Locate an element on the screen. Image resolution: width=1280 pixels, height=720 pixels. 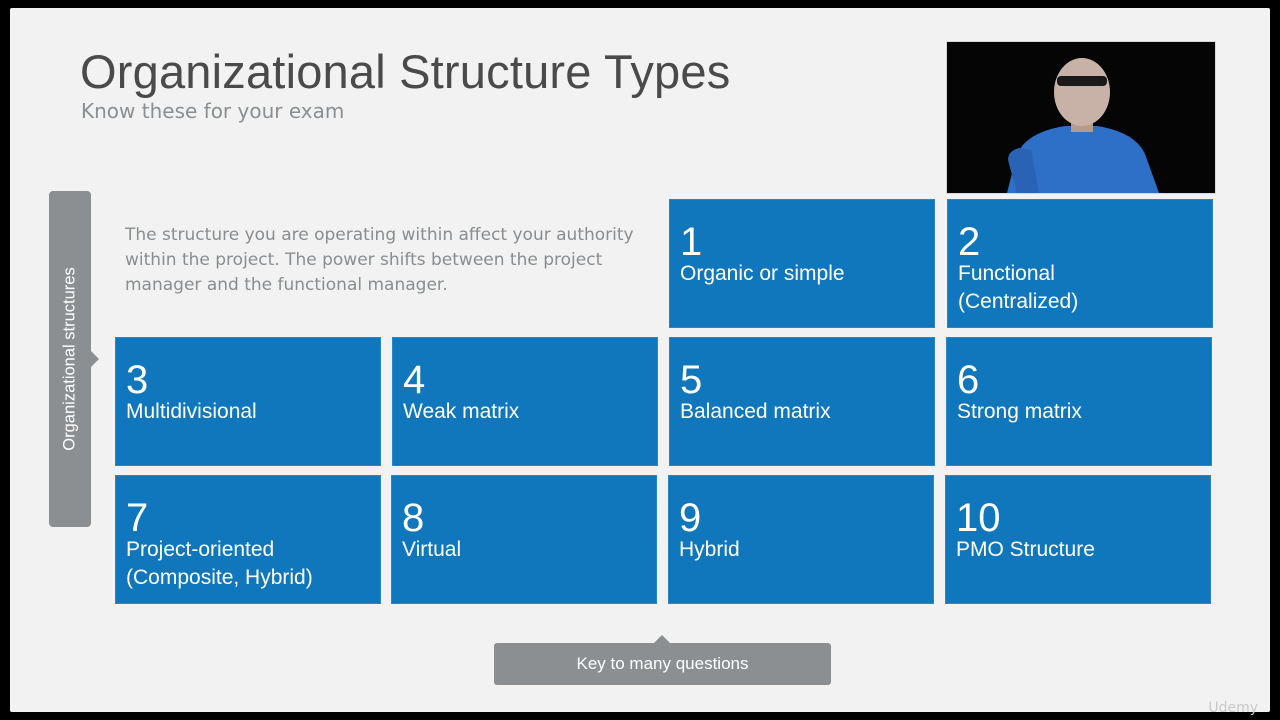
structure-tile-9: 9 Hybrid is located at coordinates (801, 539).